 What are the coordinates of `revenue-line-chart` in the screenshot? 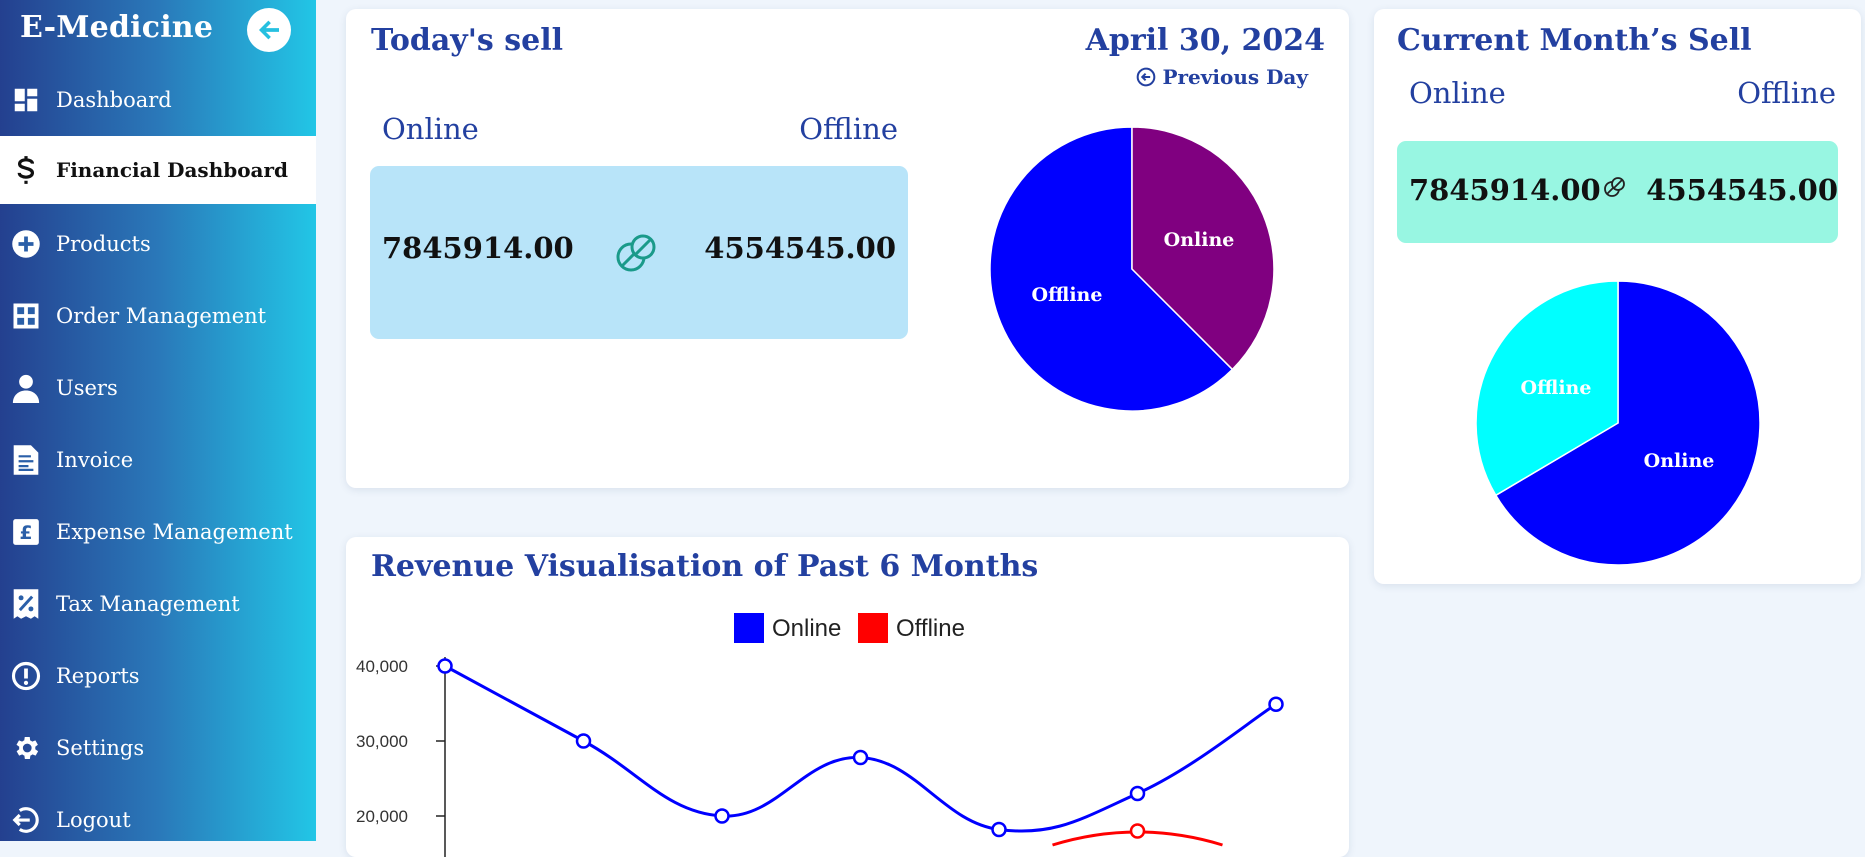 It's located at (860, 757).